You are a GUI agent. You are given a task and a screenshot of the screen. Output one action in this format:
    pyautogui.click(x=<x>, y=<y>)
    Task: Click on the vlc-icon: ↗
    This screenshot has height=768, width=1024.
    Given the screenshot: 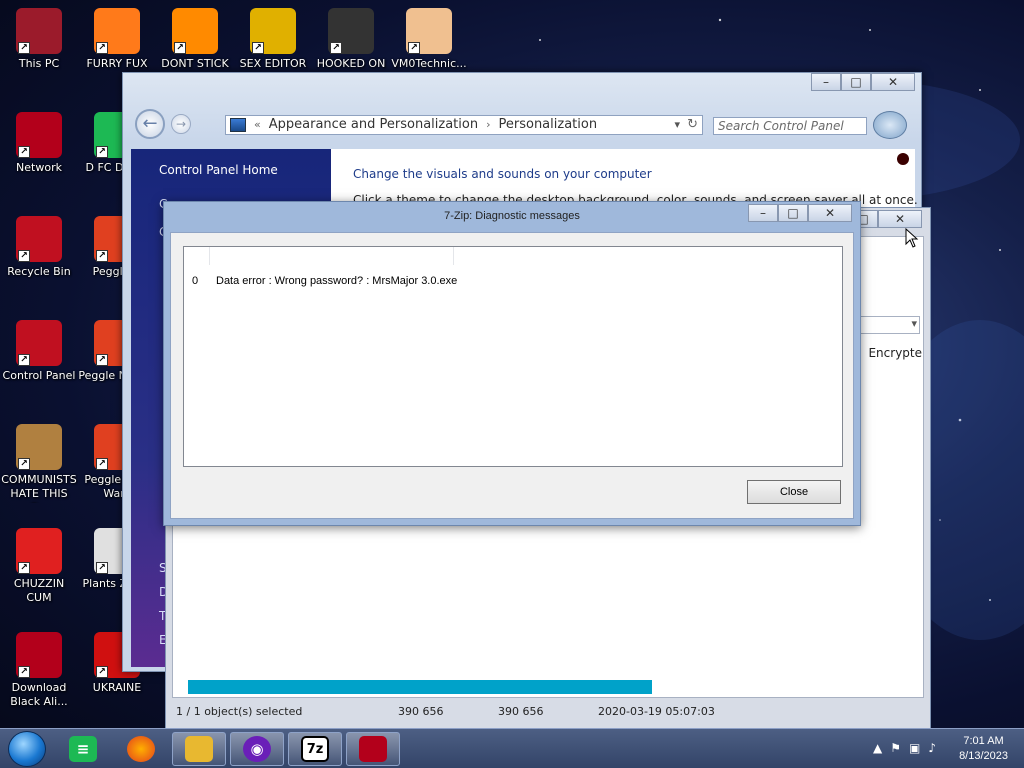 What is the action you would take?
    pyautogui.click(x=195, y=31)
    